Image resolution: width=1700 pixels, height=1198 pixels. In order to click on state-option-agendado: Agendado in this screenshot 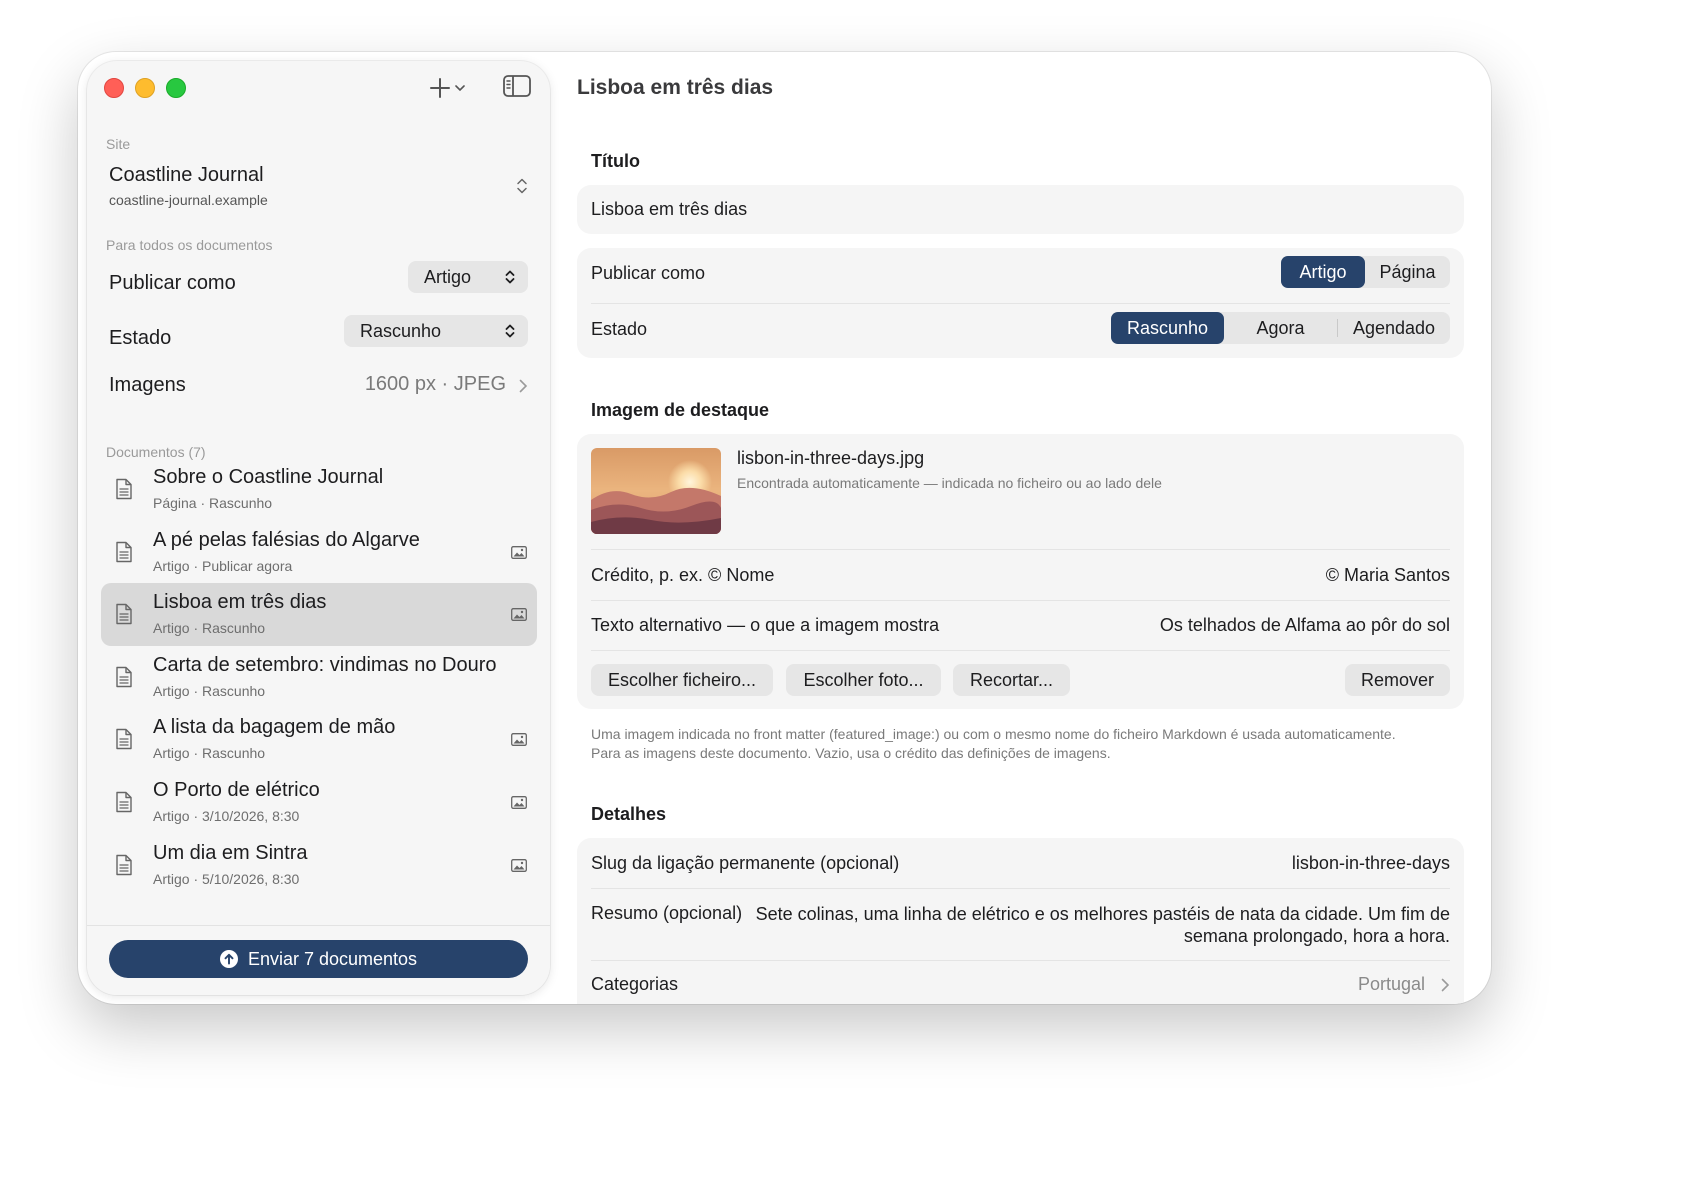, I will do `click(1394, 328)`.